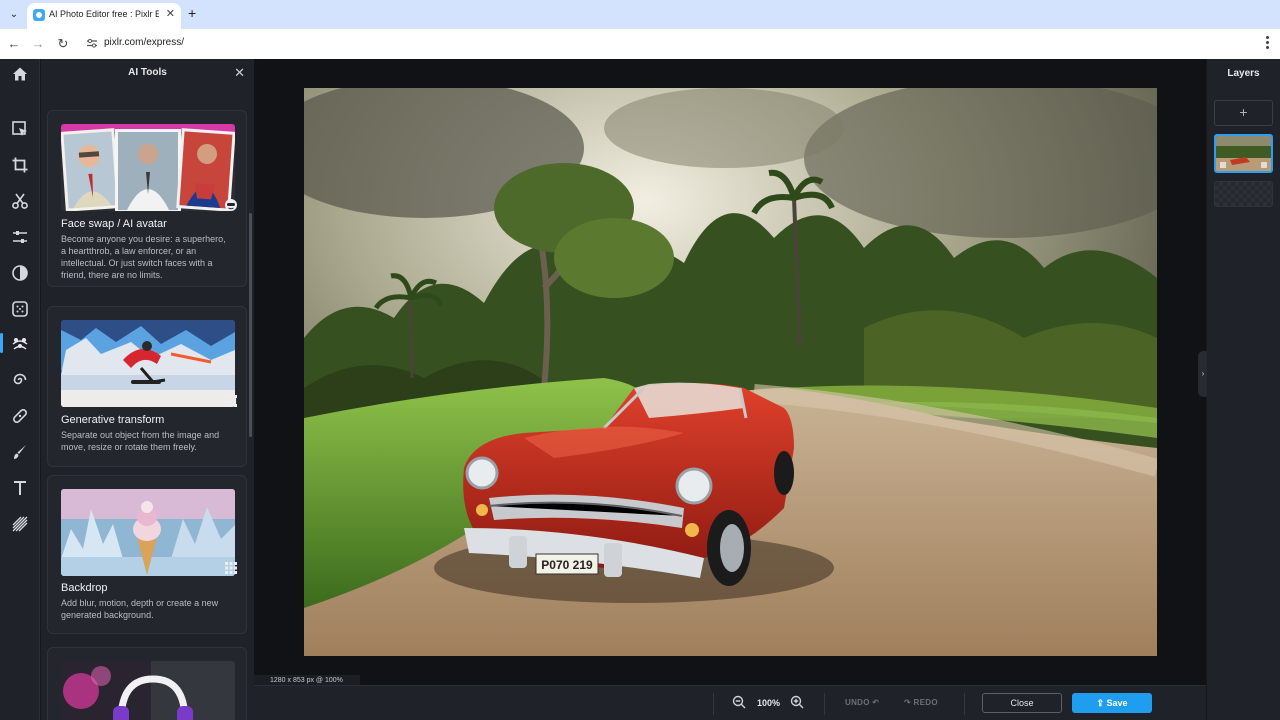 The width and height of the screenshot is (1280, 720). I want to click on empty-layer-slot, so click(1243, 194).